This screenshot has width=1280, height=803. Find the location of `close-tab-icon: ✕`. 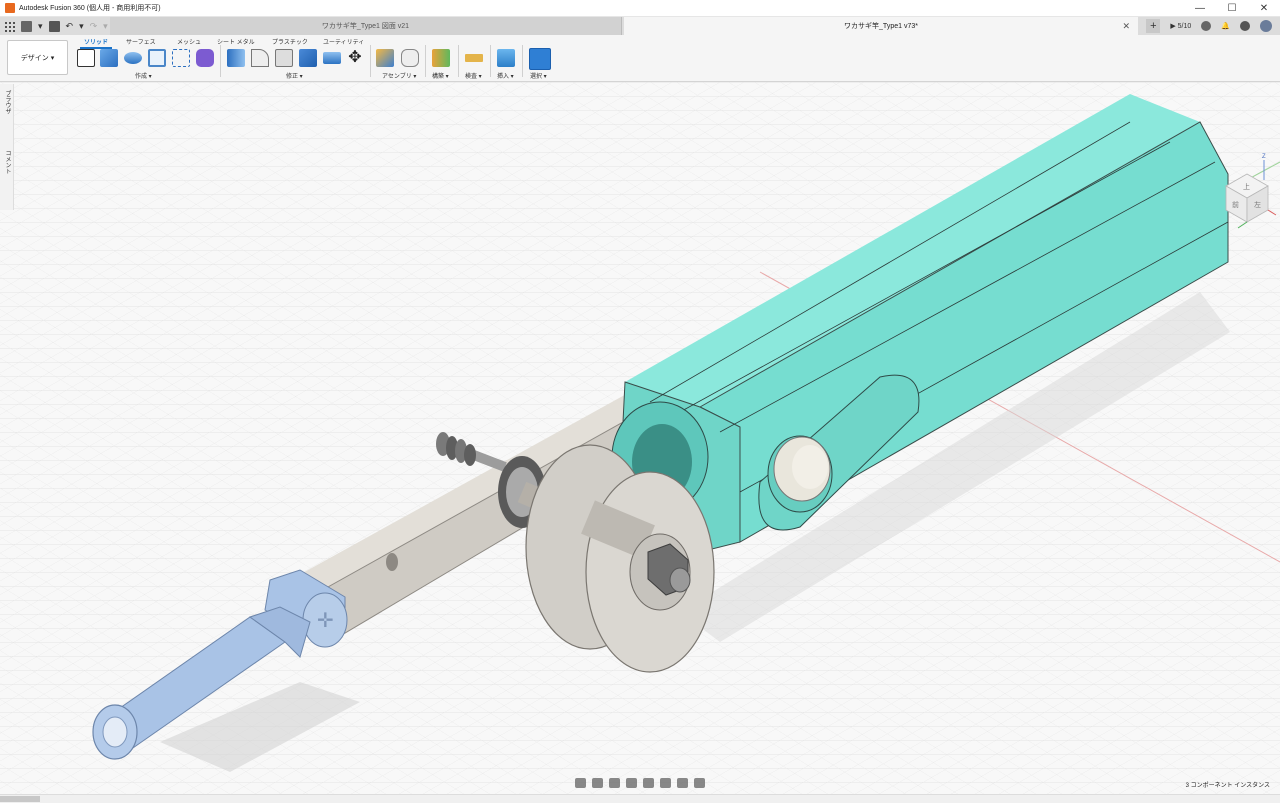

close-tab-icon: ✕ is located at coordinates (1126, 26).